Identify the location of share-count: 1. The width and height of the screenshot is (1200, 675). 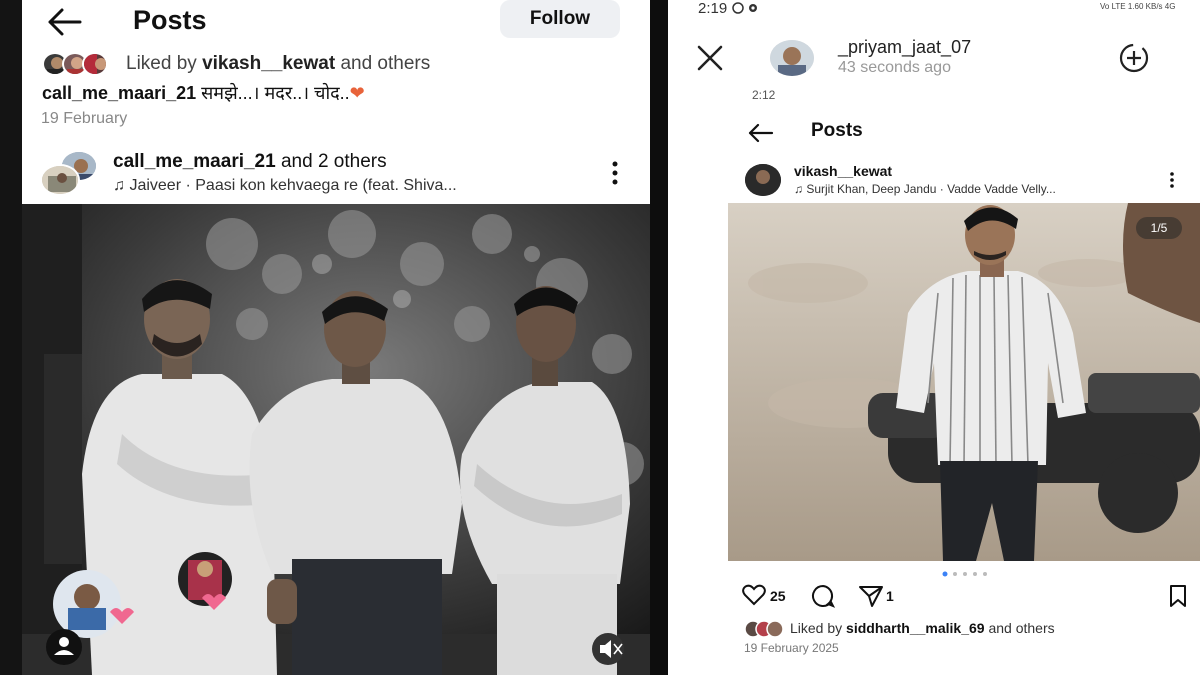
(890, 596).